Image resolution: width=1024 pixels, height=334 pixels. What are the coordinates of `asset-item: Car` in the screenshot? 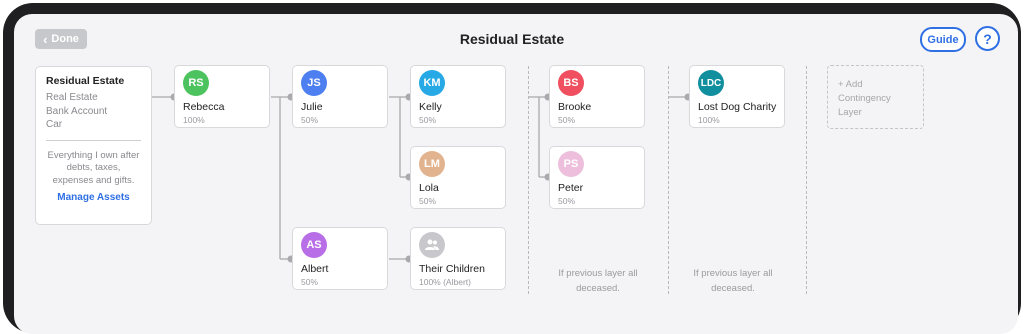 It's located at (54, 124).